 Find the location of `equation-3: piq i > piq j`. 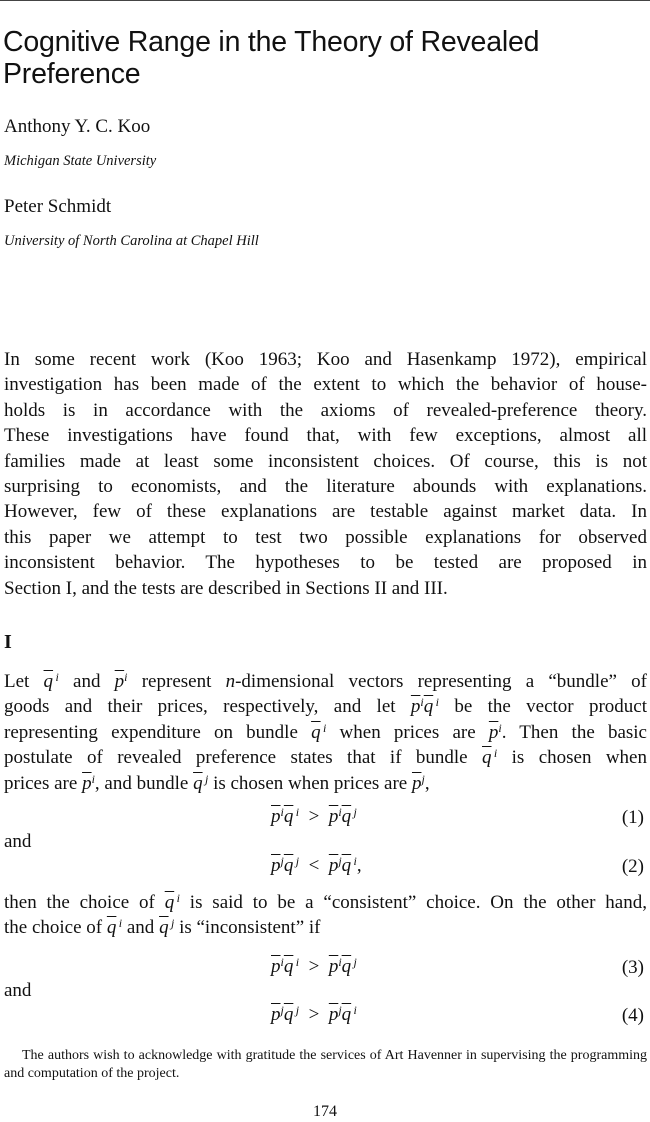

equation-3: piq i > piq j is located at coordinates (314, 966).